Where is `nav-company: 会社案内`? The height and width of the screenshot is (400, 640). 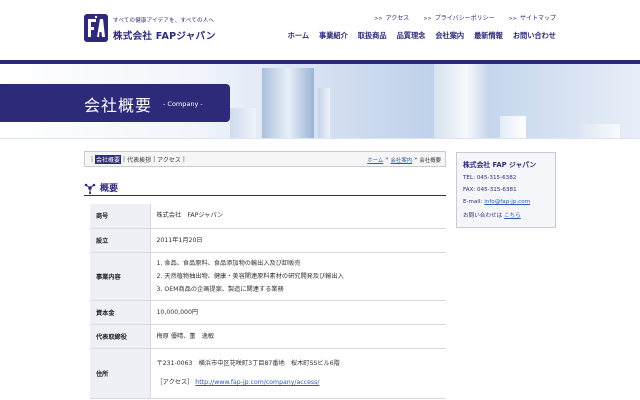 nav-company: 会社案内 is located at coordinates (449, 36).